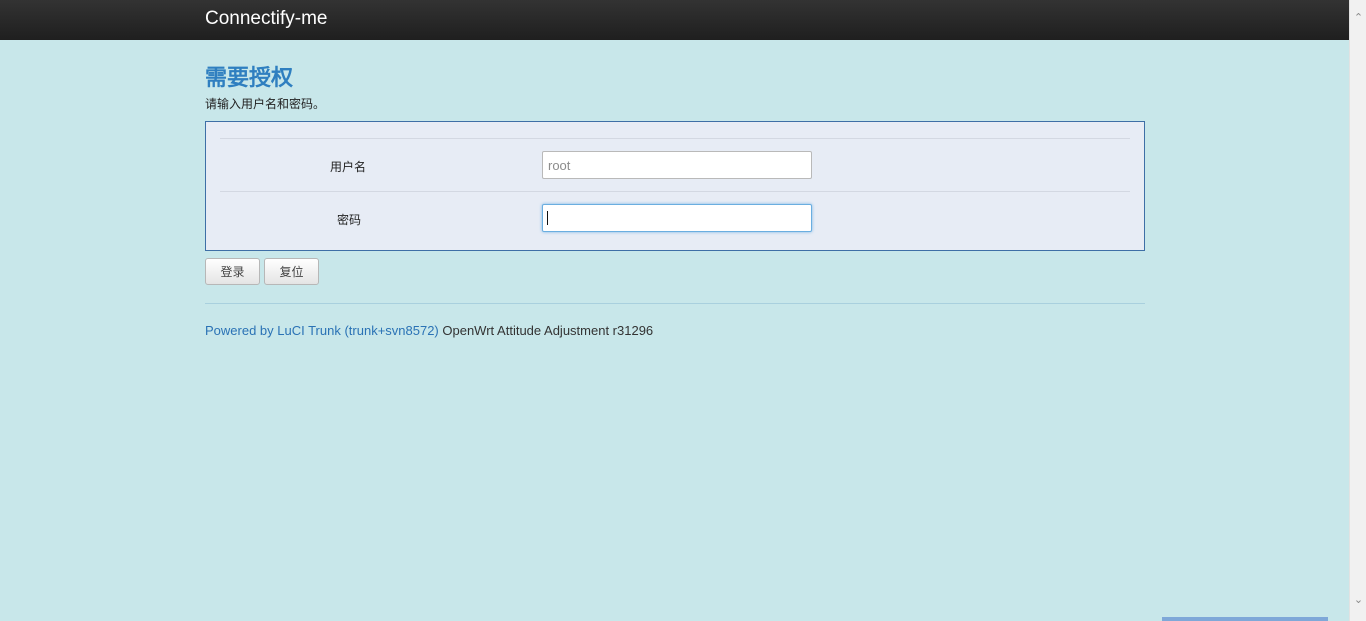  Describe the element at coordinates (547, 218) in the screenshot. I see `text-caret` at that location.